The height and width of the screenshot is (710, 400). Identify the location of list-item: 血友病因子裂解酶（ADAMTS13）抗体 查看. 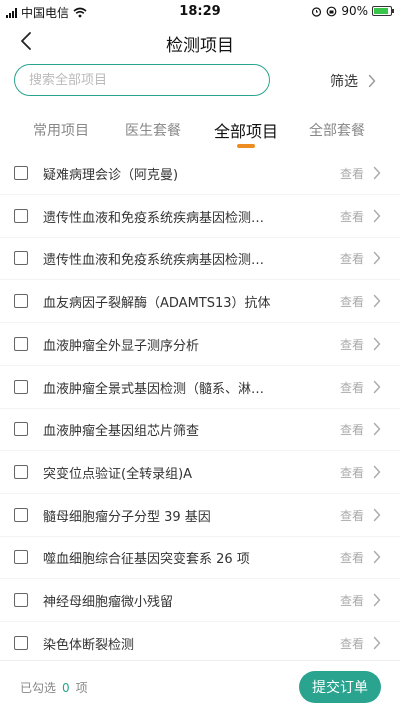
(200, 302).